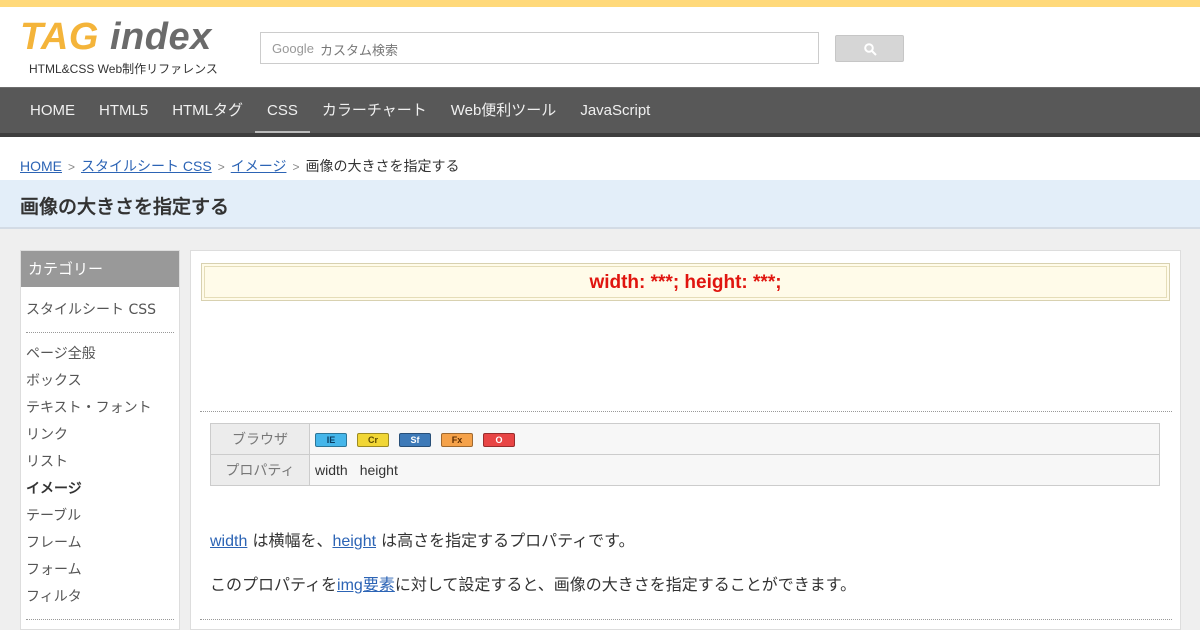  I want to click on sidebar-item-link: リンク, so click(100, 435).